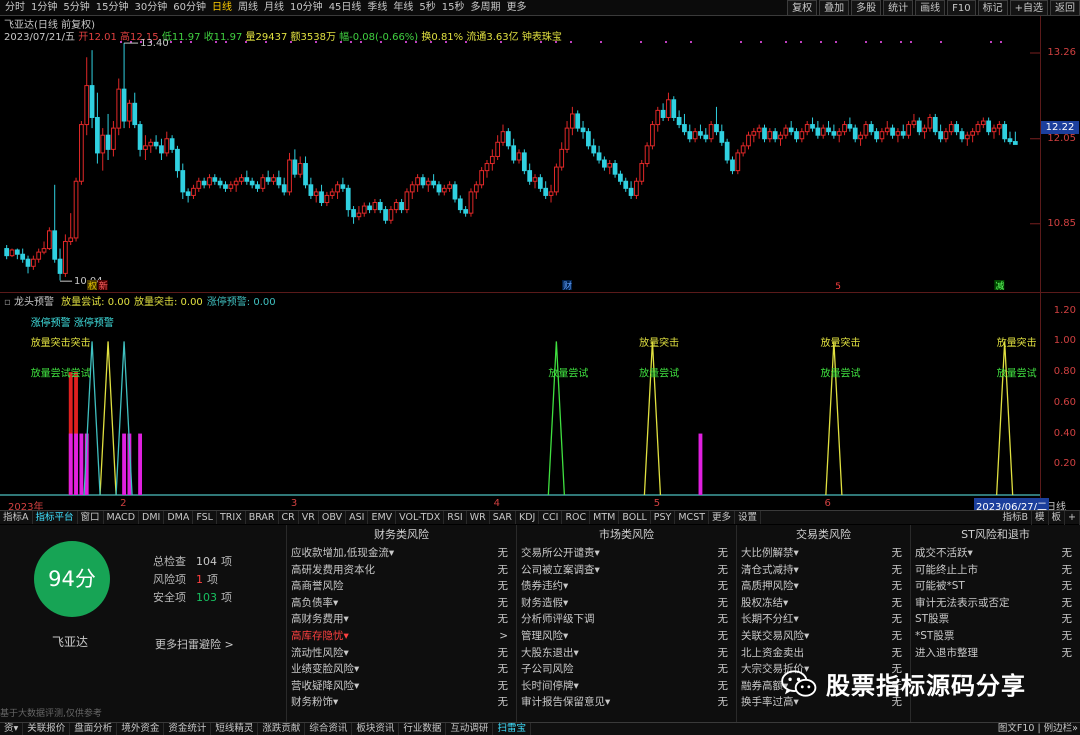 The height and width of the screenshot is (735, 1080). I want to click on bottom-nav-item: 互动调研, so click(470, 729).